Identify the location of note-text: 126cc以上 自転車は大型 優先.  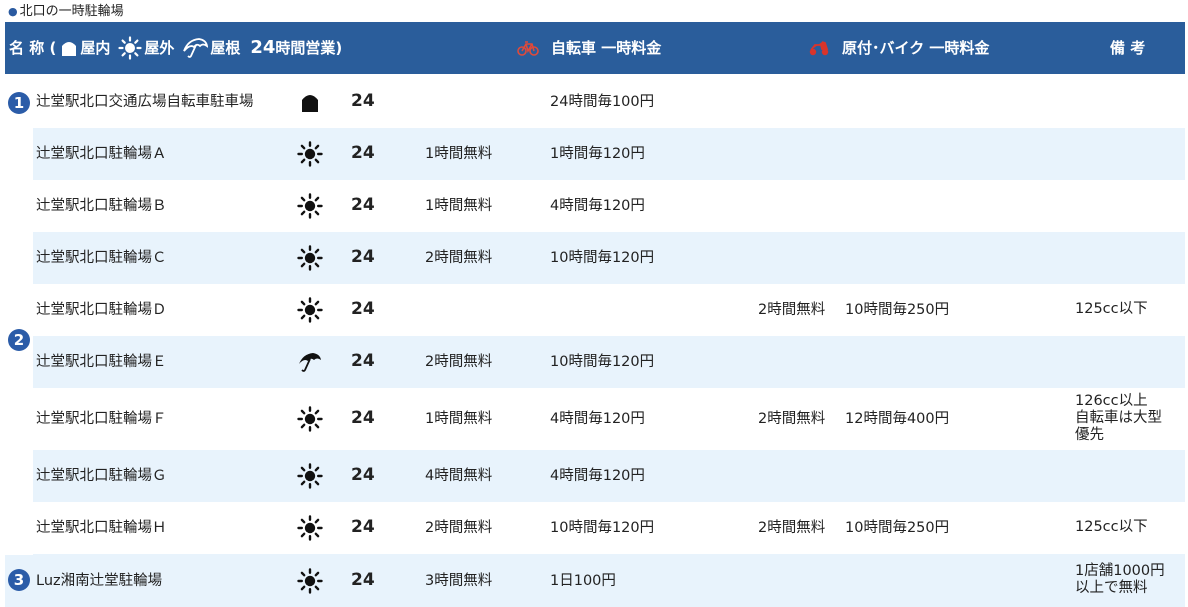
(1118, 417).